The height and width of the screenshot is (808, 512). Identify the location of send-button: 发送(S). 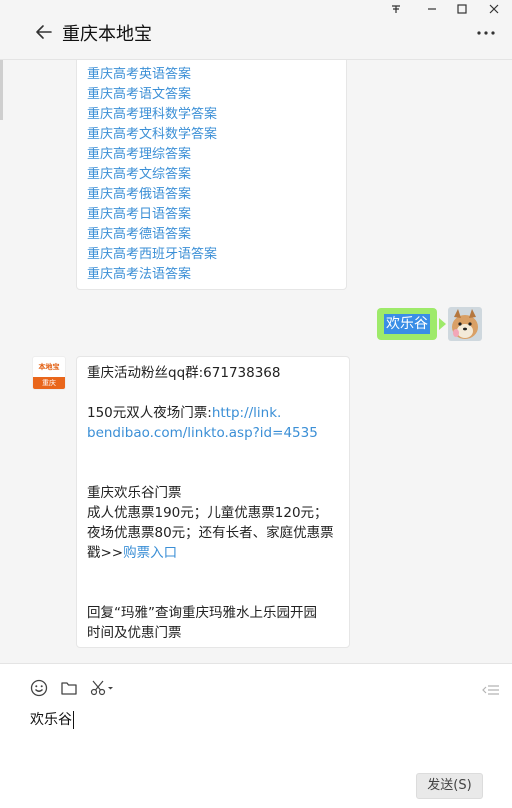
(449, 786).